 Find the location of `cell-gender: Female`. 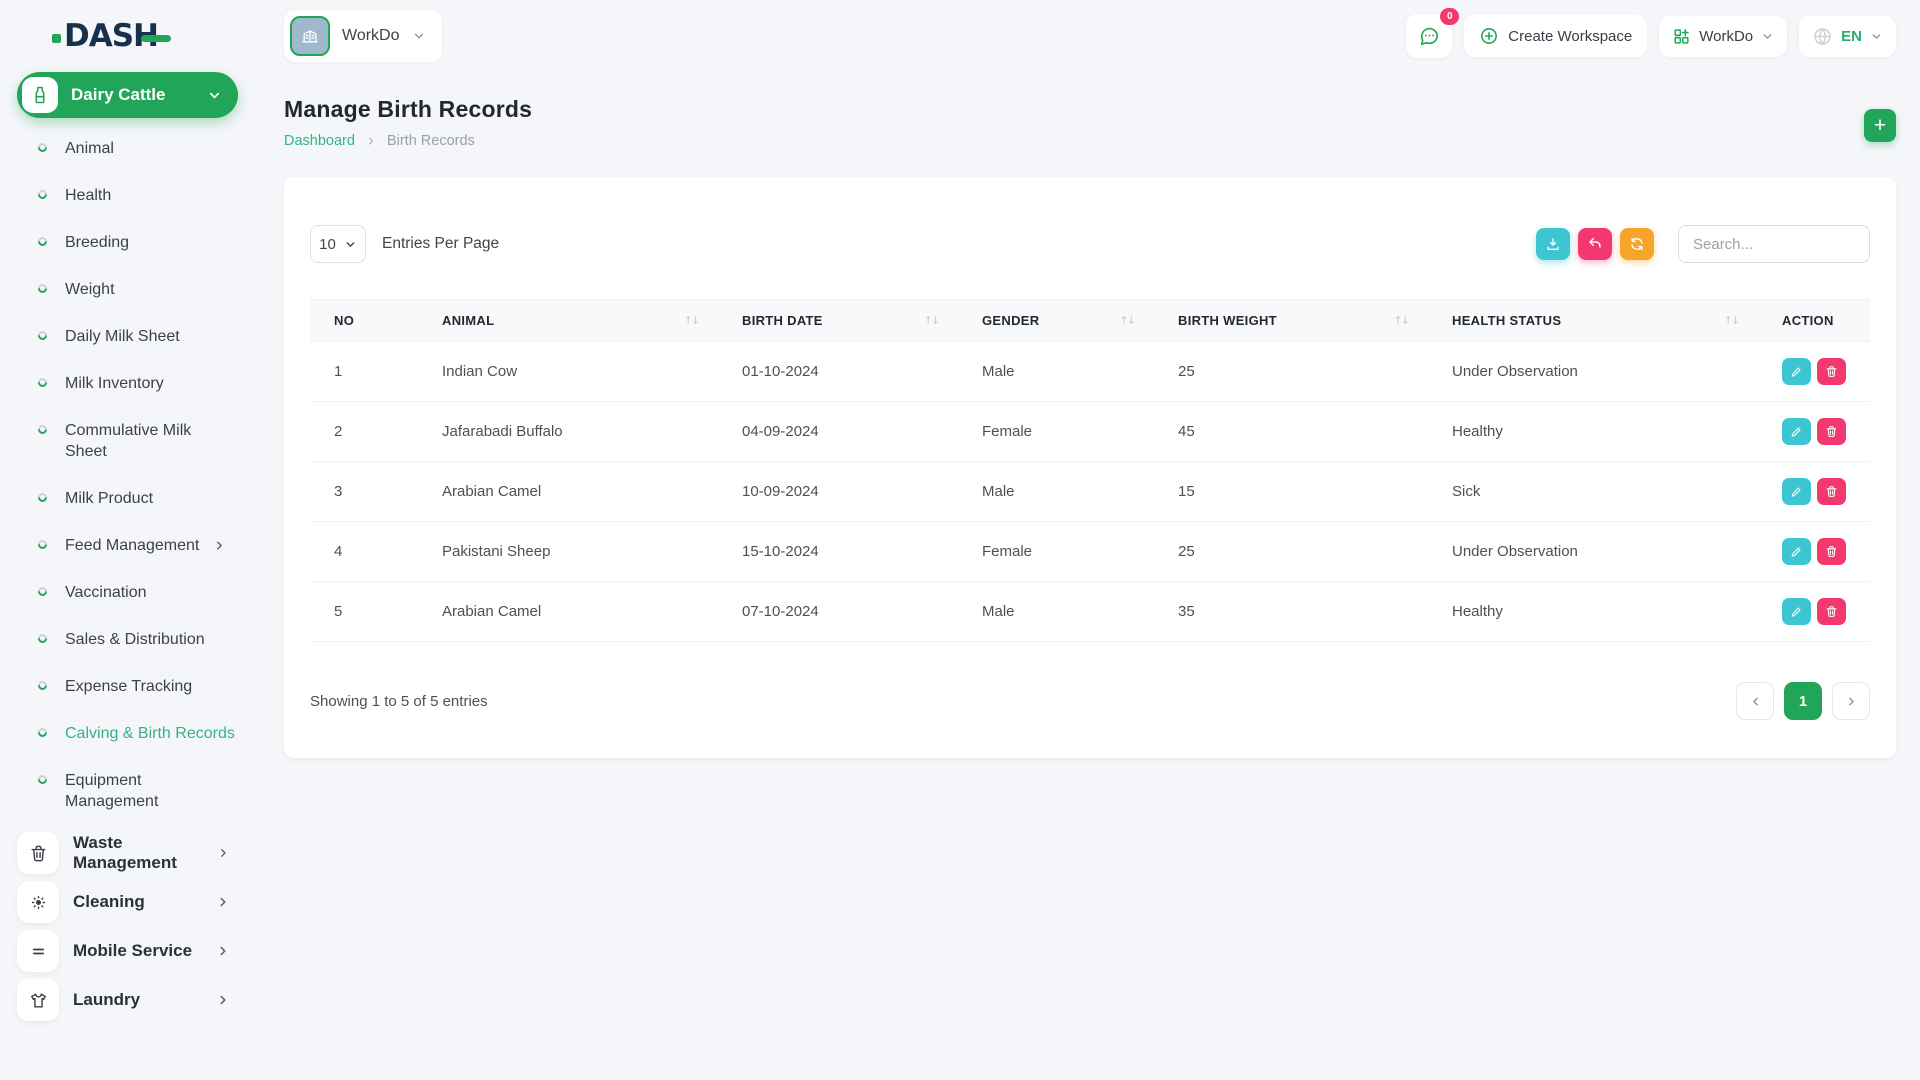

cell-gender: Female is located at coordinates (1060, 551).